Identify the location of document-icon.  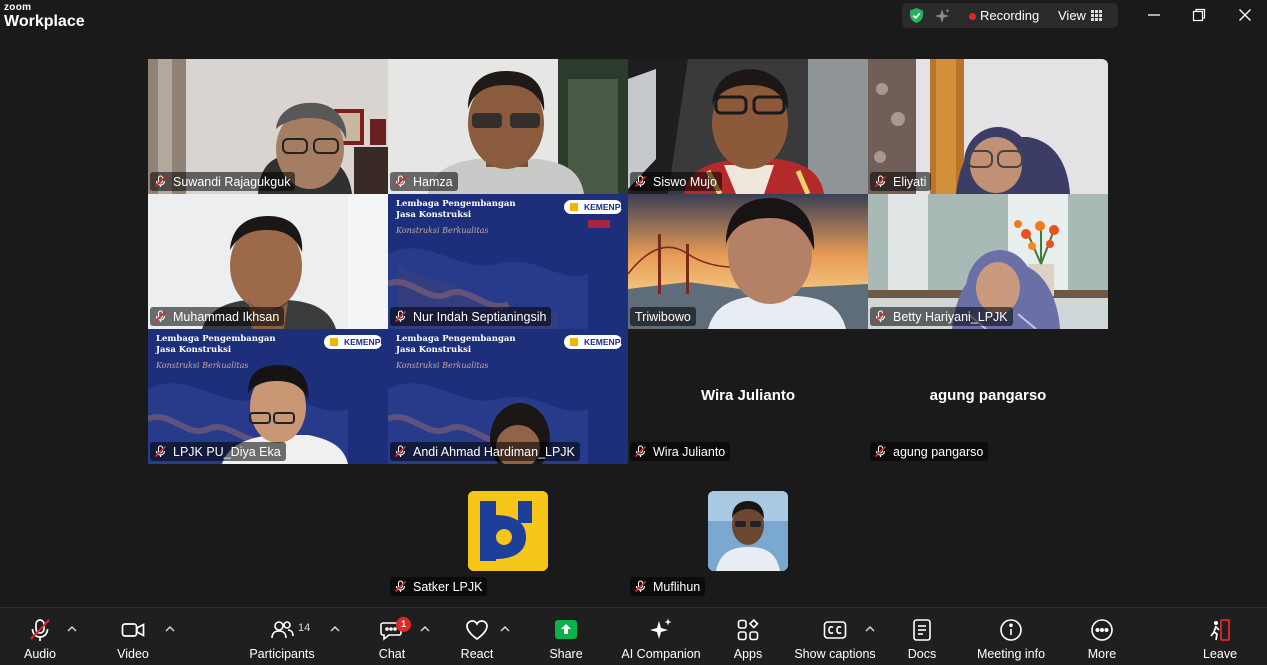
(922, 630).